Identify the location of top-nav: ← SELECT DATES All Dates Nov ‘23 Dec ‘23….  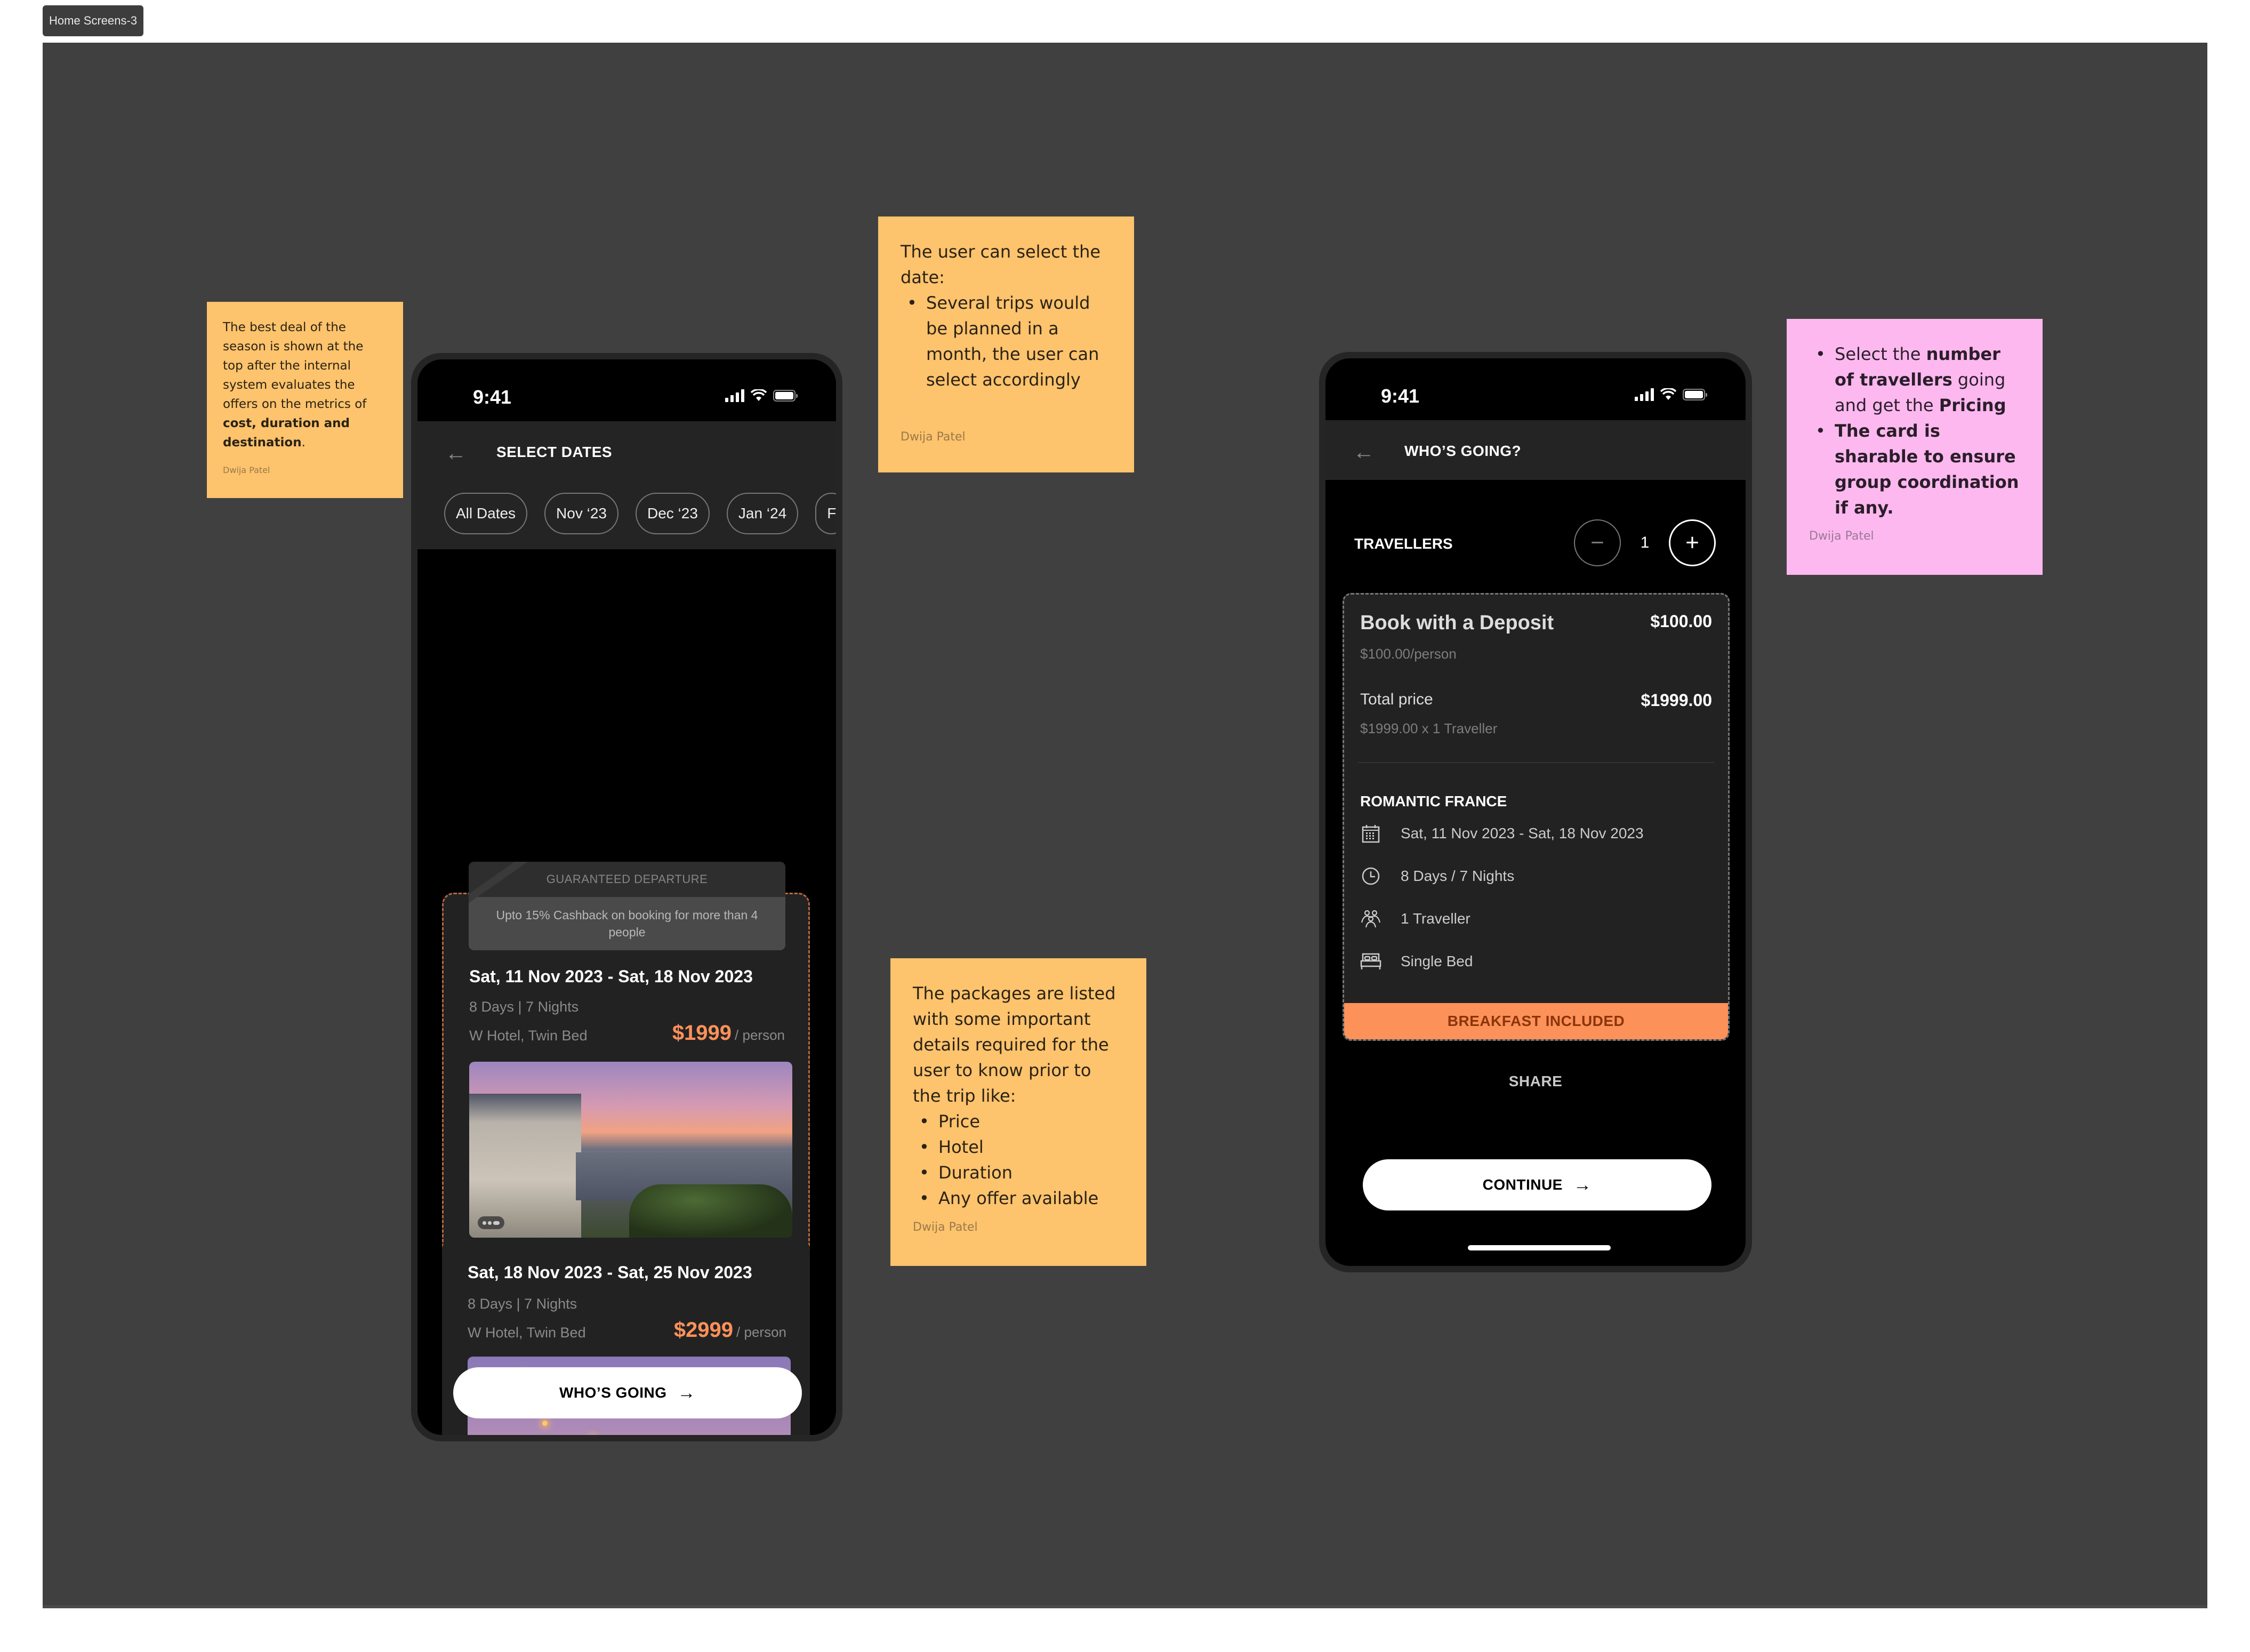
(627, 485).